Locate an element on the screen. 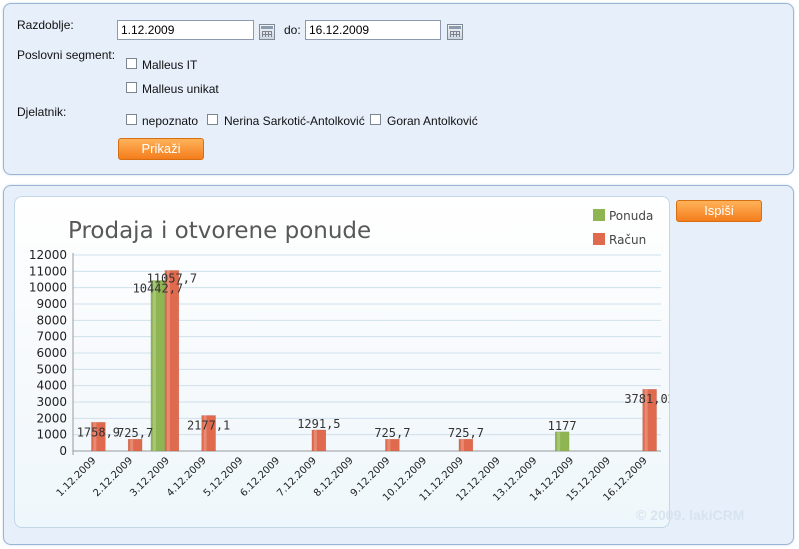 The image size is (799, 549). data-label-9: 3781,02 is located at coordinates (646, 399).